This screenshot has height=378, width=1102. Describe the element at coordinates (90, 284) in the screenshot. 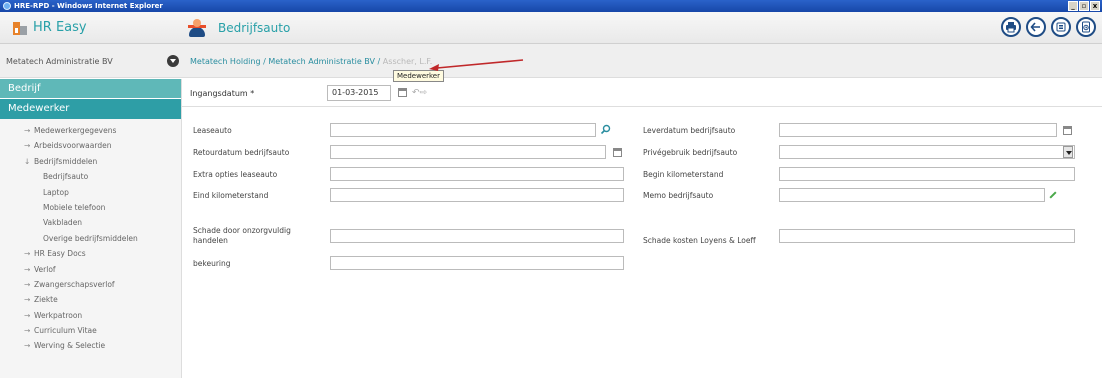

I see `sidebar-item: → Zwangerschapsverlof` at that location.